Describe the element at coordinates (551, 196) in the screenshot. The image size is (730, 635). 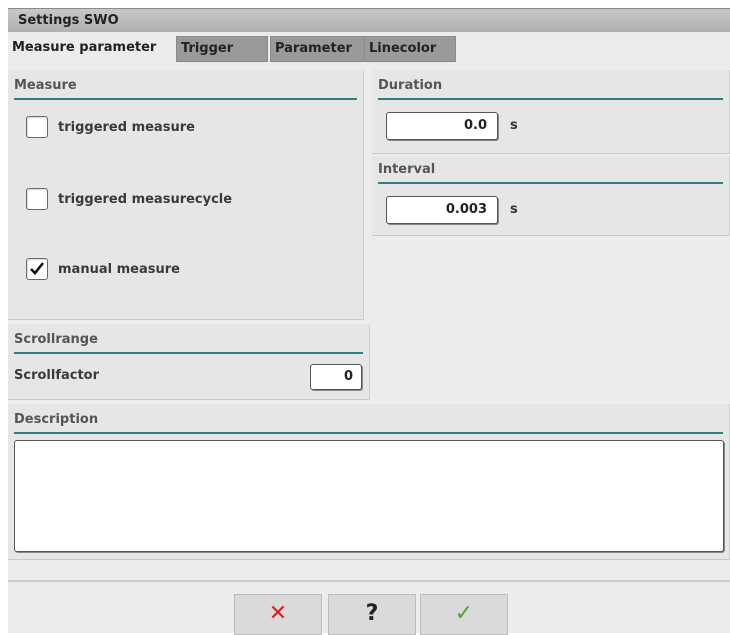
I see `interval-group: Interval 0.003 s` at that location.